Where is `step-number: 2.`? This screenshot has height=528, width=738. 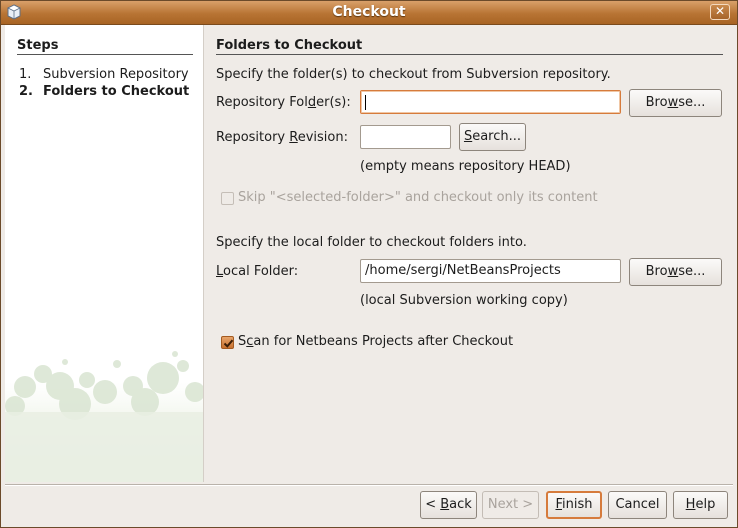 step-number: 2. is located at coordinates (26, 91).